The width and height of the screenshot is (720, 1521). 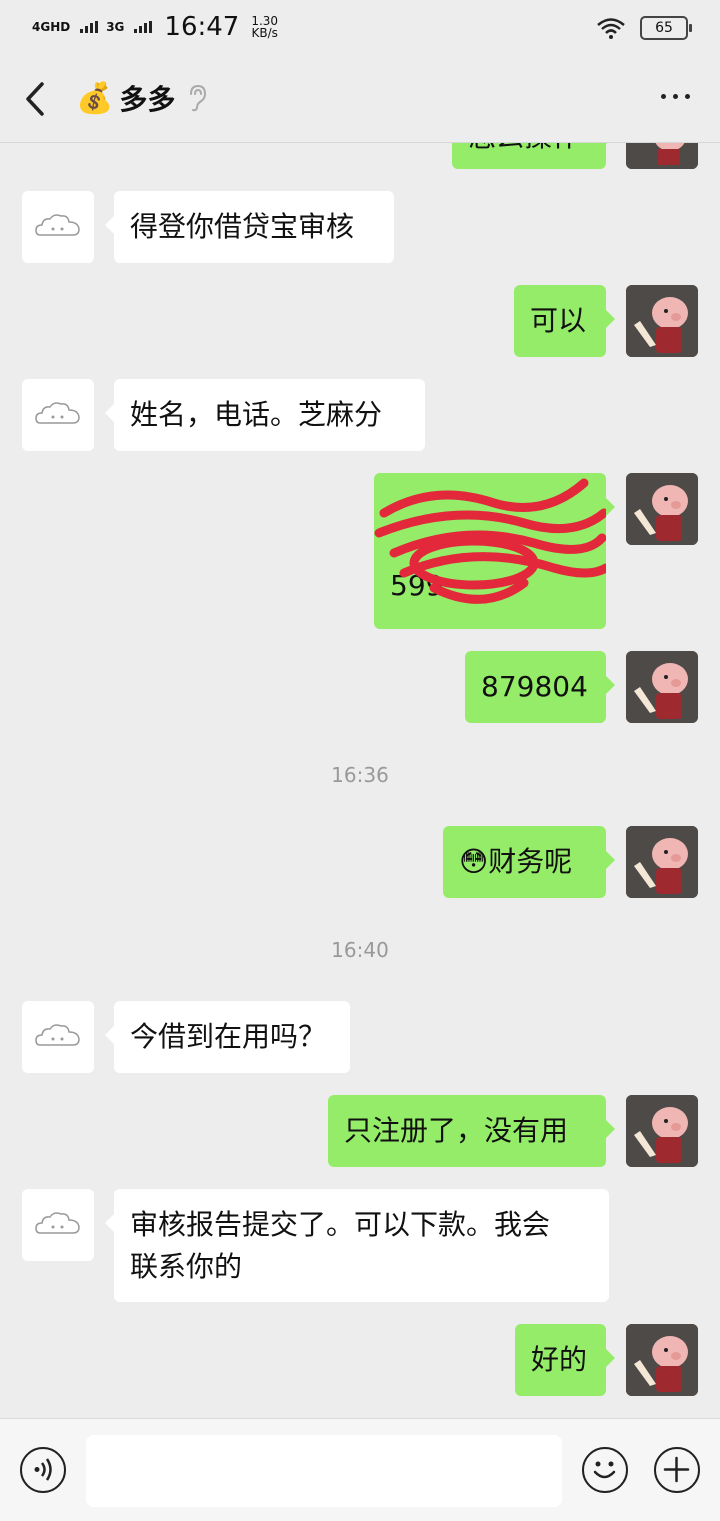 I want to click on message-bubble-outgoing: 可以, so click(x=564, y=321).